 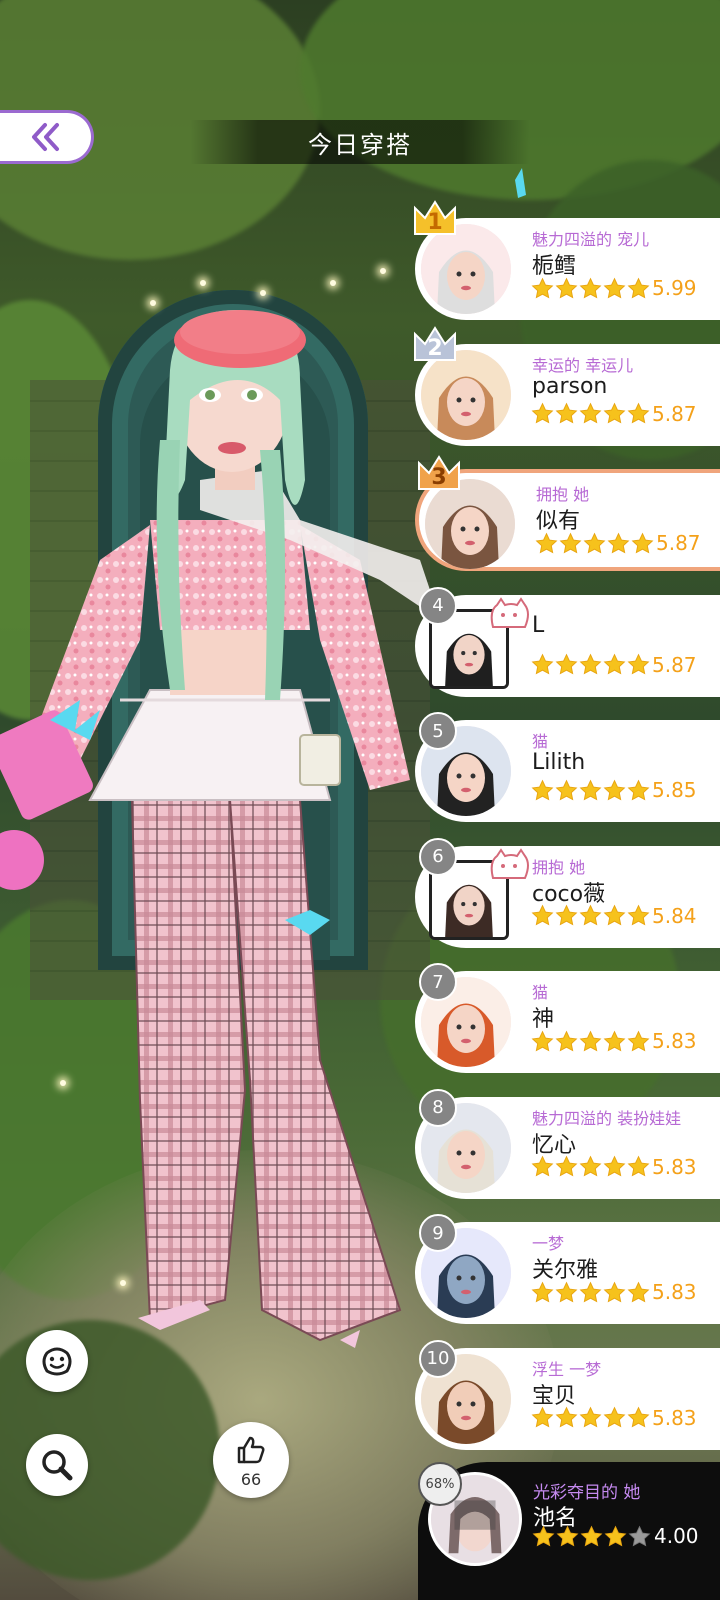 What do you see at coordinates (508, 864) in the screenshot?
I see `cat-badge-icon` at bounding box center [508, 864].